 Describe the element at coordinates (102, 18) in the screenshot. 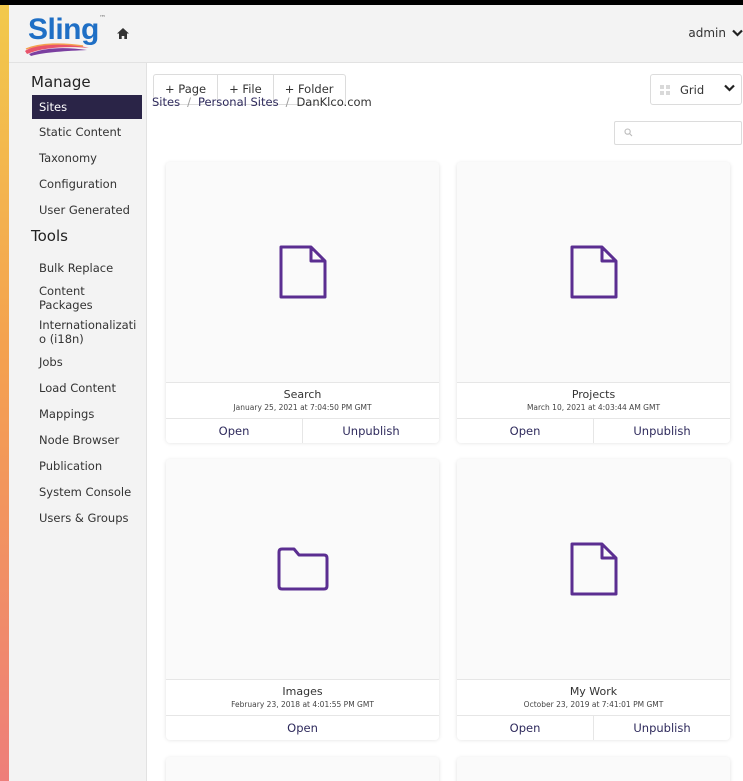

I see `logo-trademark: ™` at that location.